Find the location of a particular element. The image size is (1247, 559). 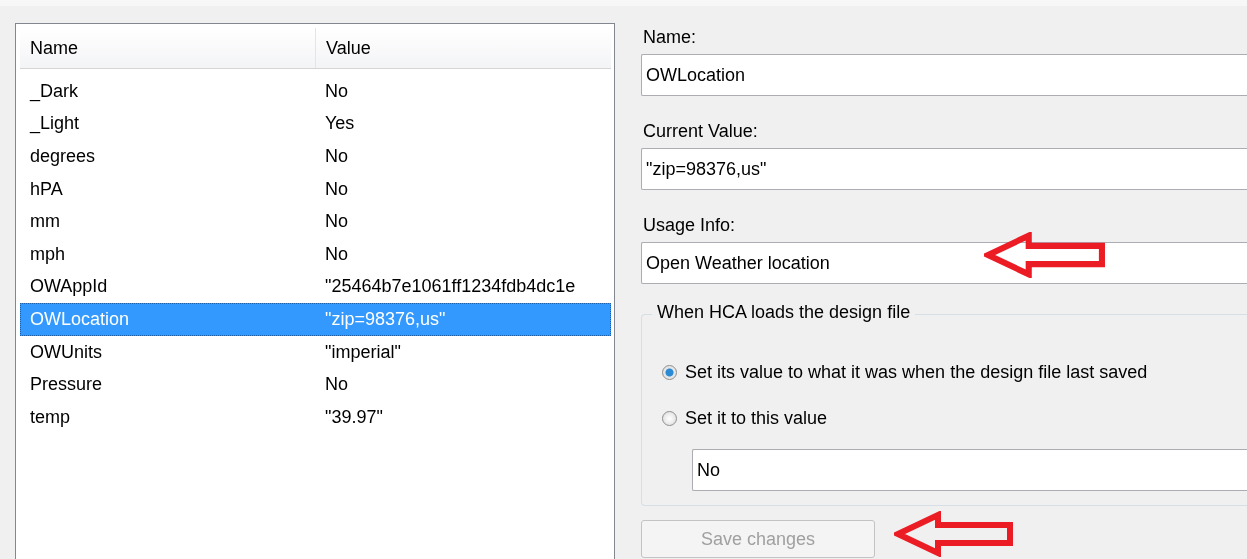

name-cell-text: OWAppId is located at coordinates (69, 287).